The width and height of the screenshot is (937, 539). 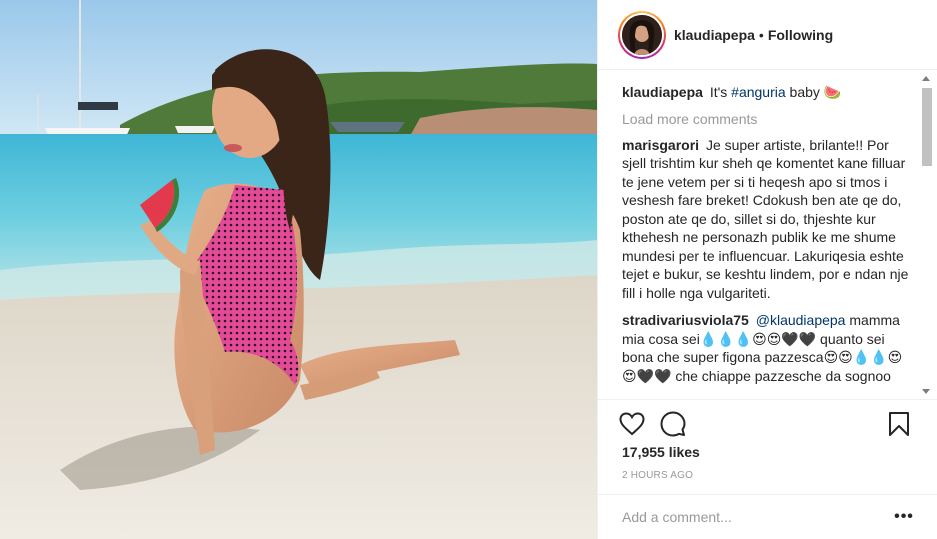 I want to click on speech-bubble-icon, so click(x=673, y=424).